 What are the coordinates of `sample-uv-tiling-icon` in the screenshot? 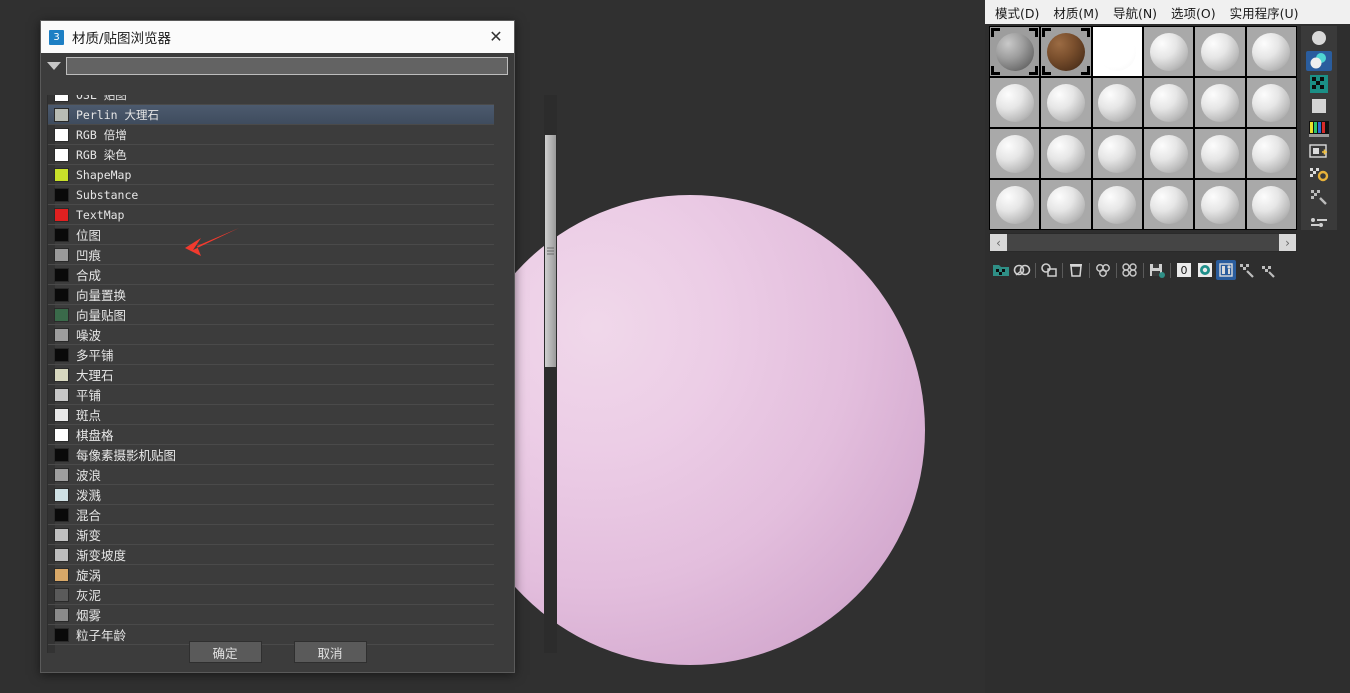 It's located at (1319, 106).